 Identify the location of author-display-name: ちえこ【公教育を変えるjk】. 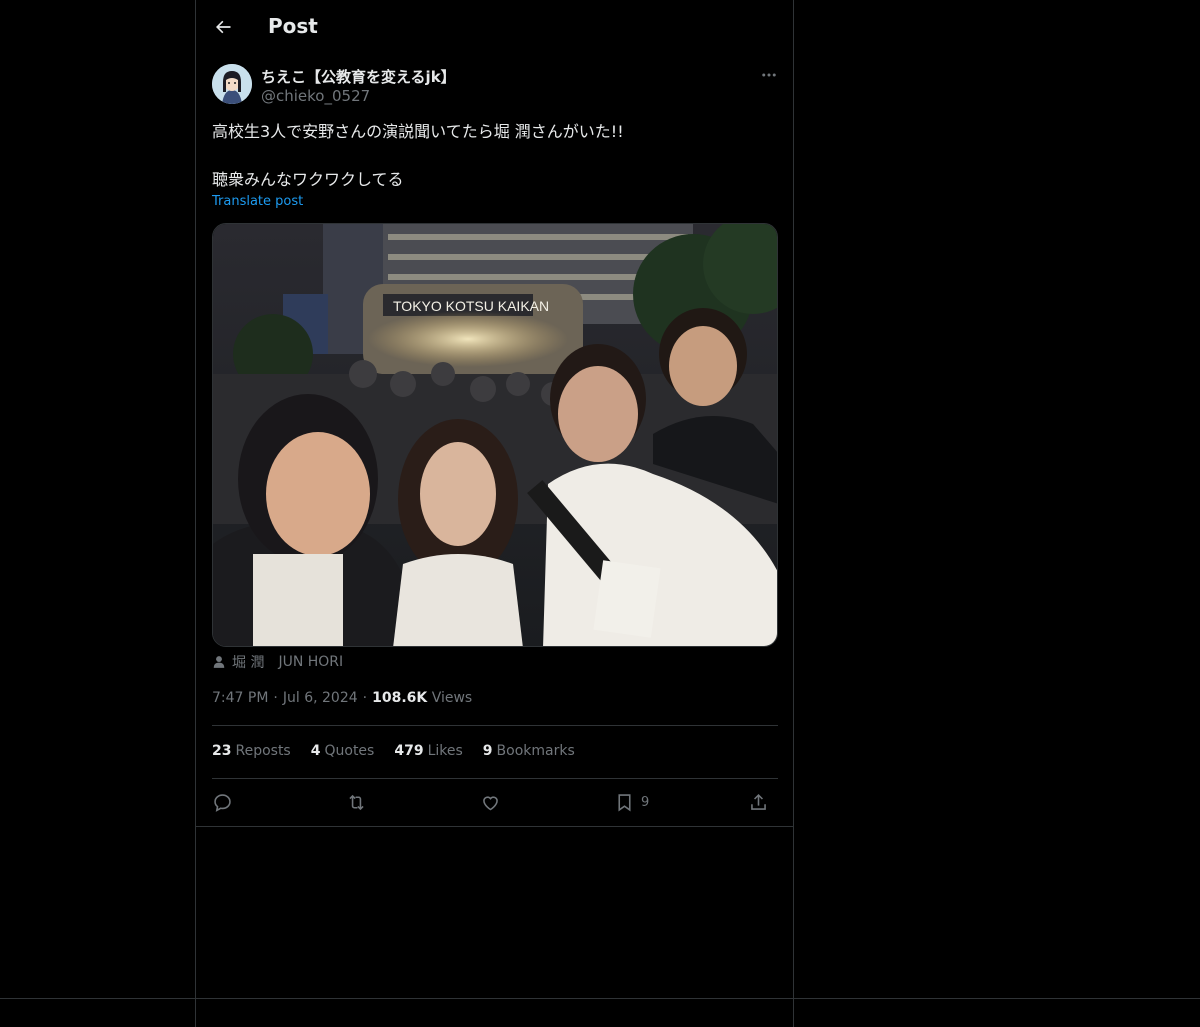
(358, 76).